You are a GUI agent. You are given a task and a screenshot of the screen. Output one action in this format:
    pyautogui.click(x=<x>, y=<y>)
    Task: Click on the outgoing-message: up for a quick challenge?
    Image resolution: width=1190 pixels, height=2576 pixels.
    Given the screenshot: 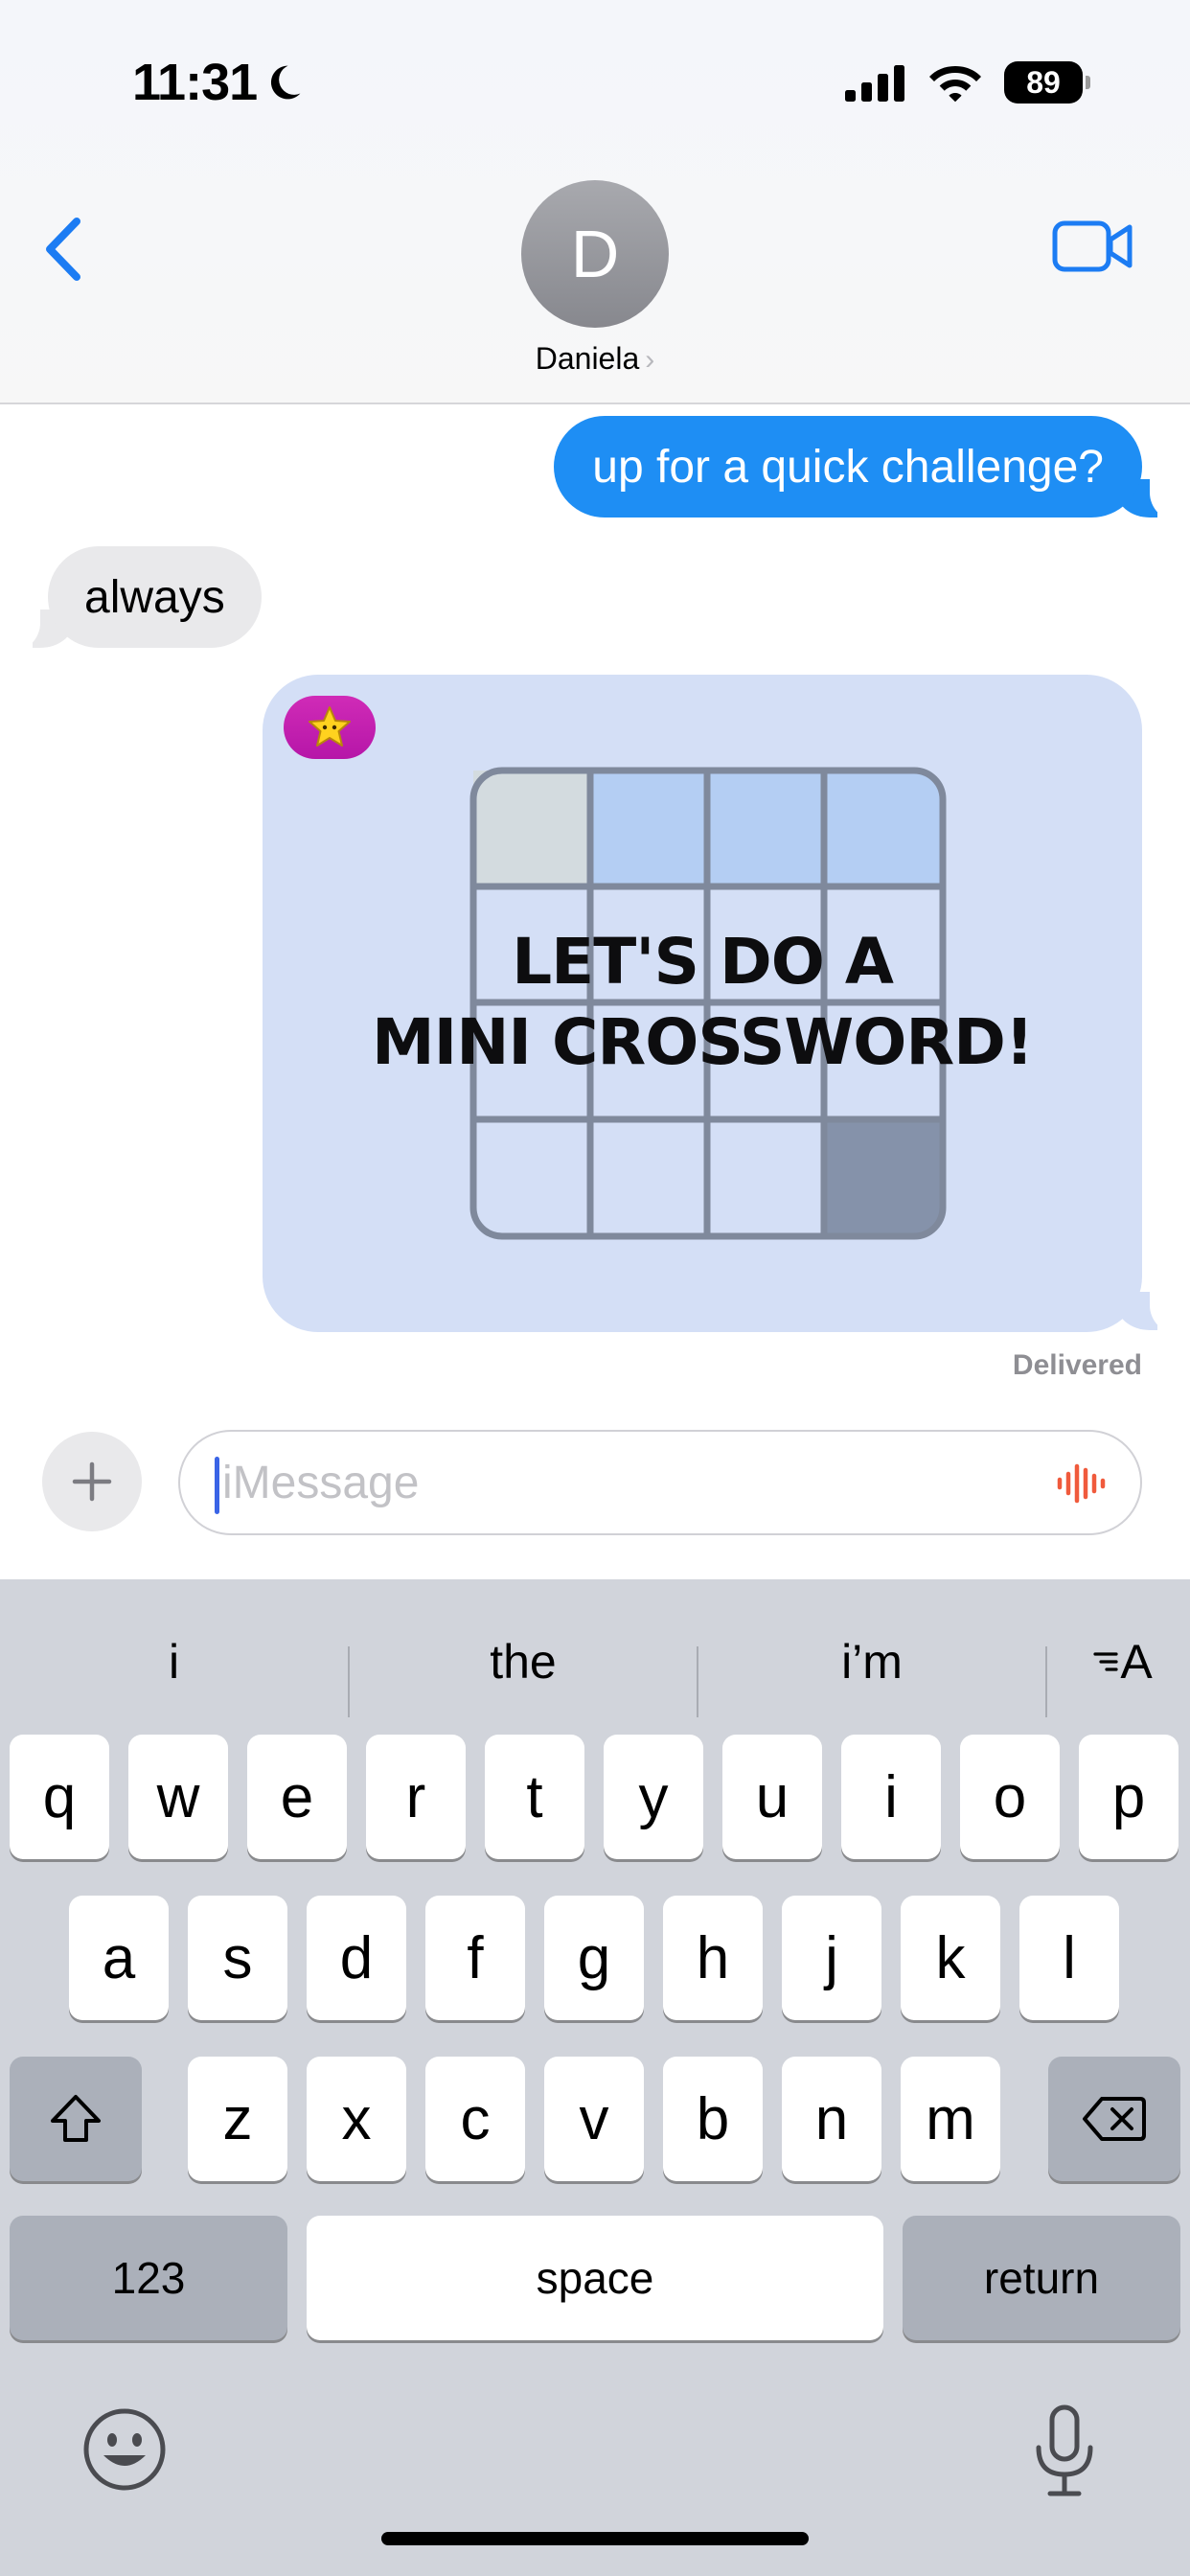 What is the action you would take?
    pyautogui.click(x=848, y=467)
    